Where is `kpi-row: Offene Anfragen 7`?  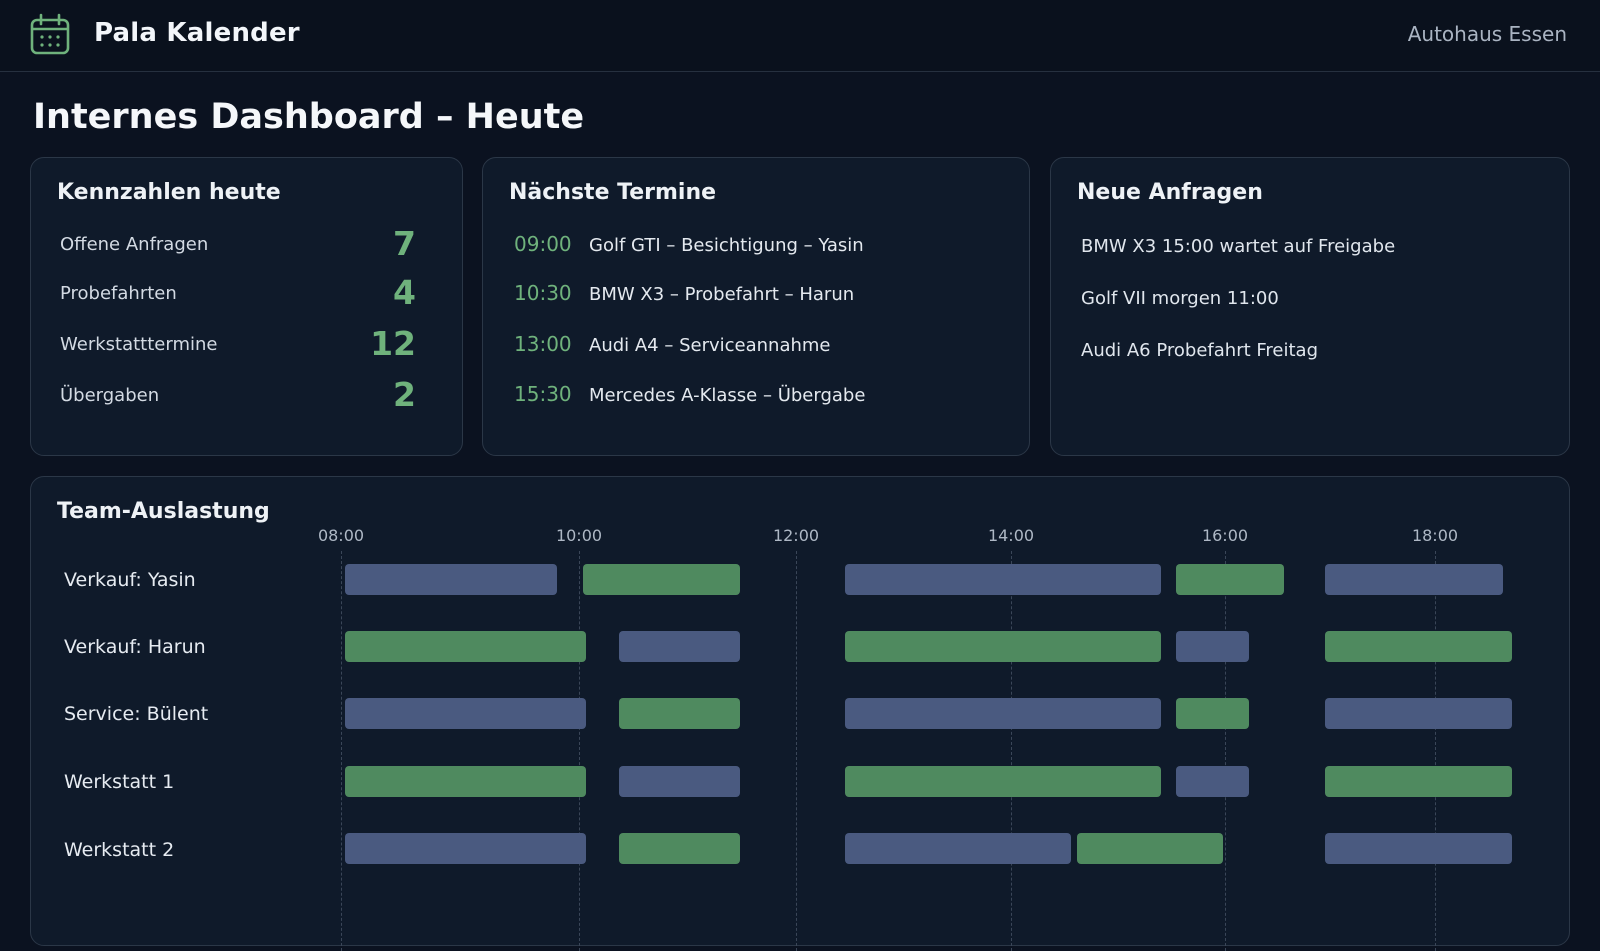
kpi-row: Offene Anfragen 7 is located at coordinates (238, 246).